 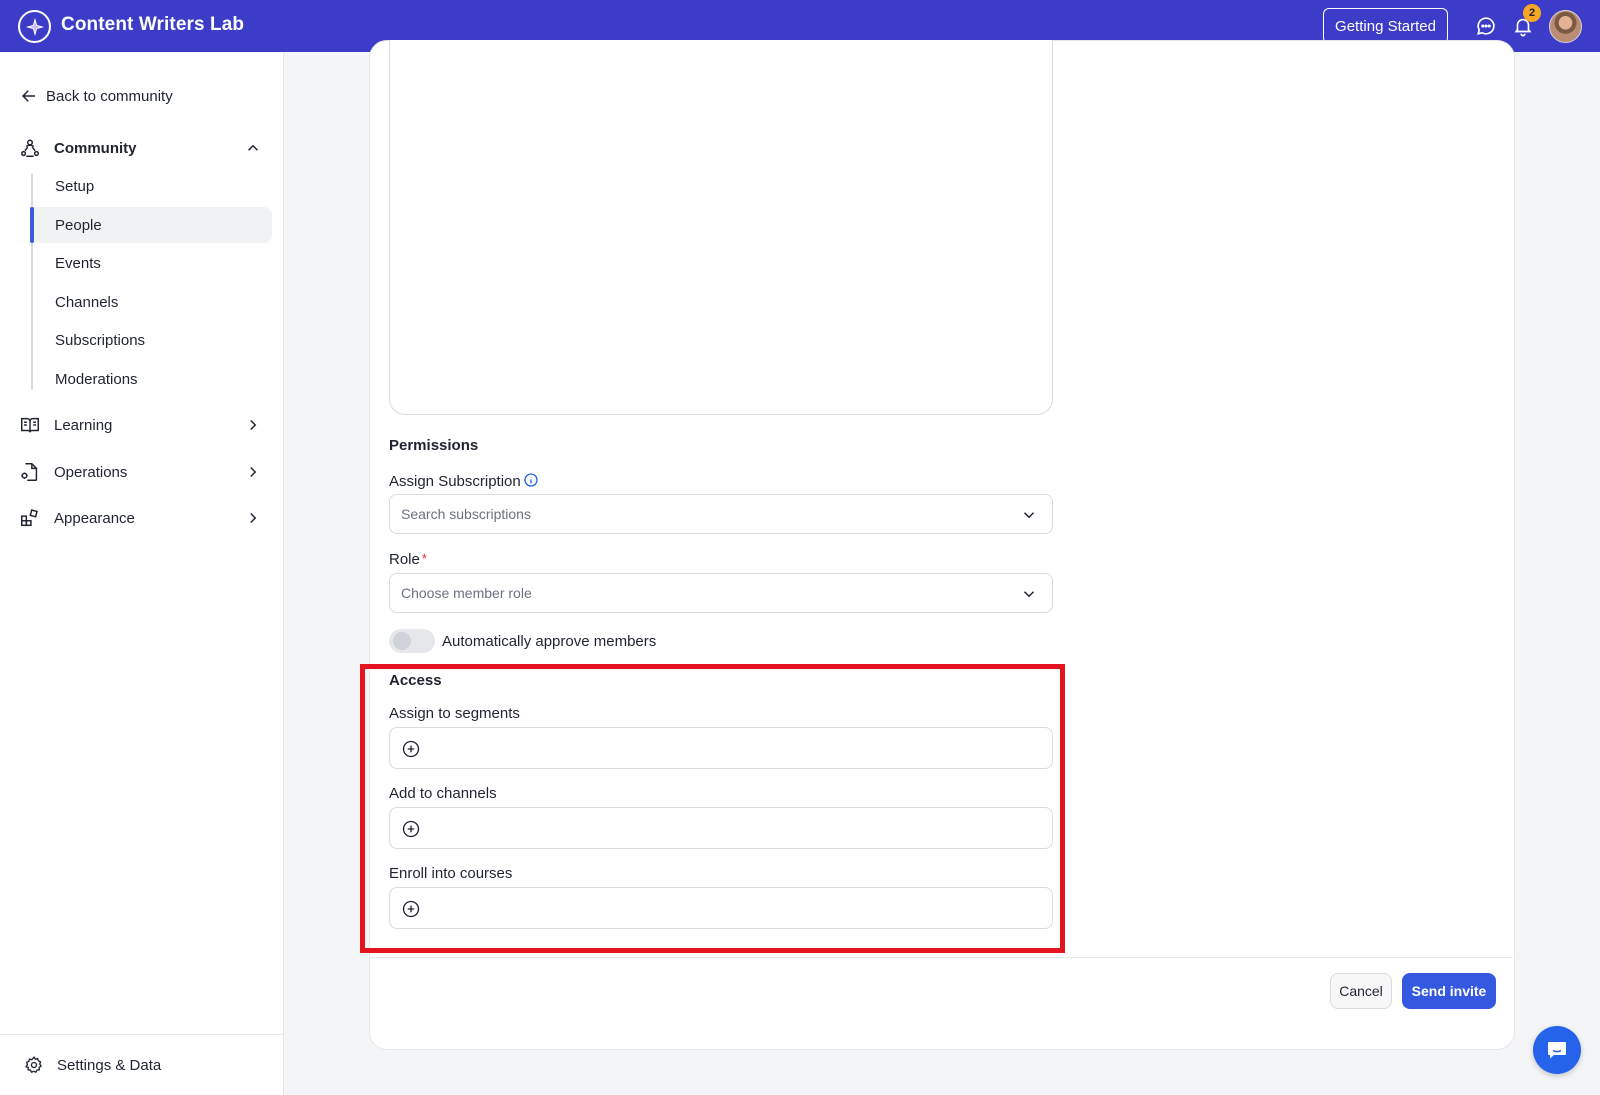 I want to click on access-heading: Access, so click(x=415, y=680).